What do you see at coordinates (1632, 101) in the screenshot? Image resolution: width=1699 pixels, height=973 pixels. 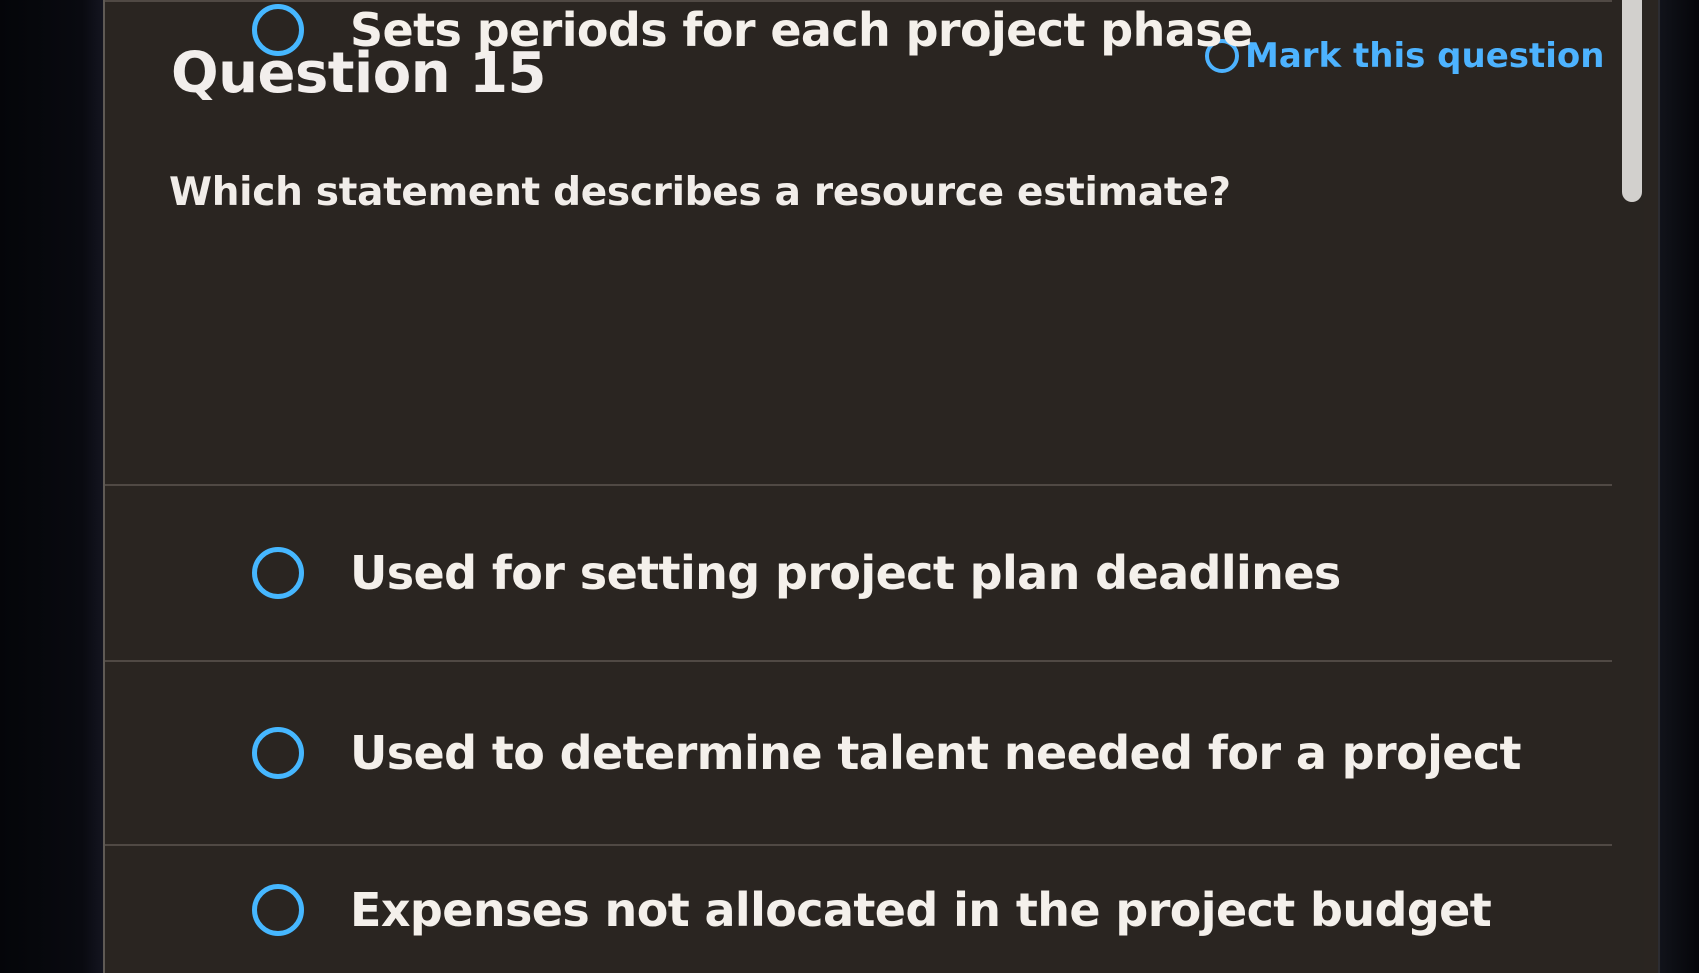 I see `scrollbar-thumb` at bounding box center [1632, 101].